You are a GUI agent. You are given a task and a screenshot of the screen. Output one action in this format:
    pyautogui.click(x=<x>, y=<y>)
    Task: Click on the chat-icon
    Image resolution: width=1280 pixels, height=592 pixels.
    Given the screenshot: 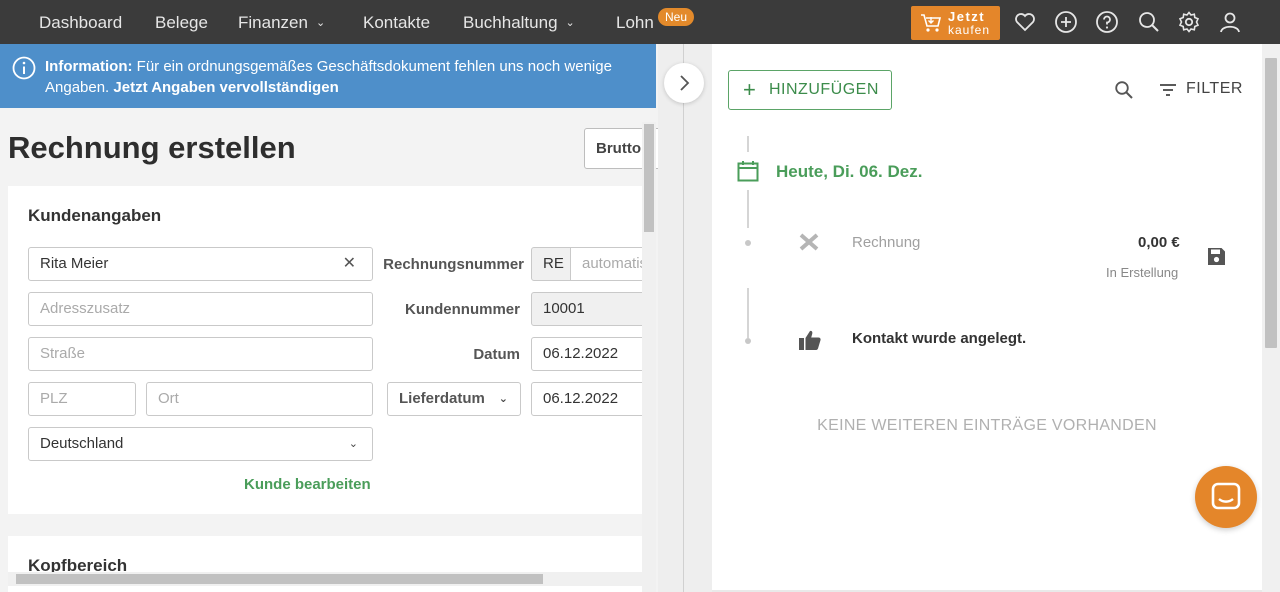 What is the action you would take?
    pyautogui.click(x=1226, y=496)
    